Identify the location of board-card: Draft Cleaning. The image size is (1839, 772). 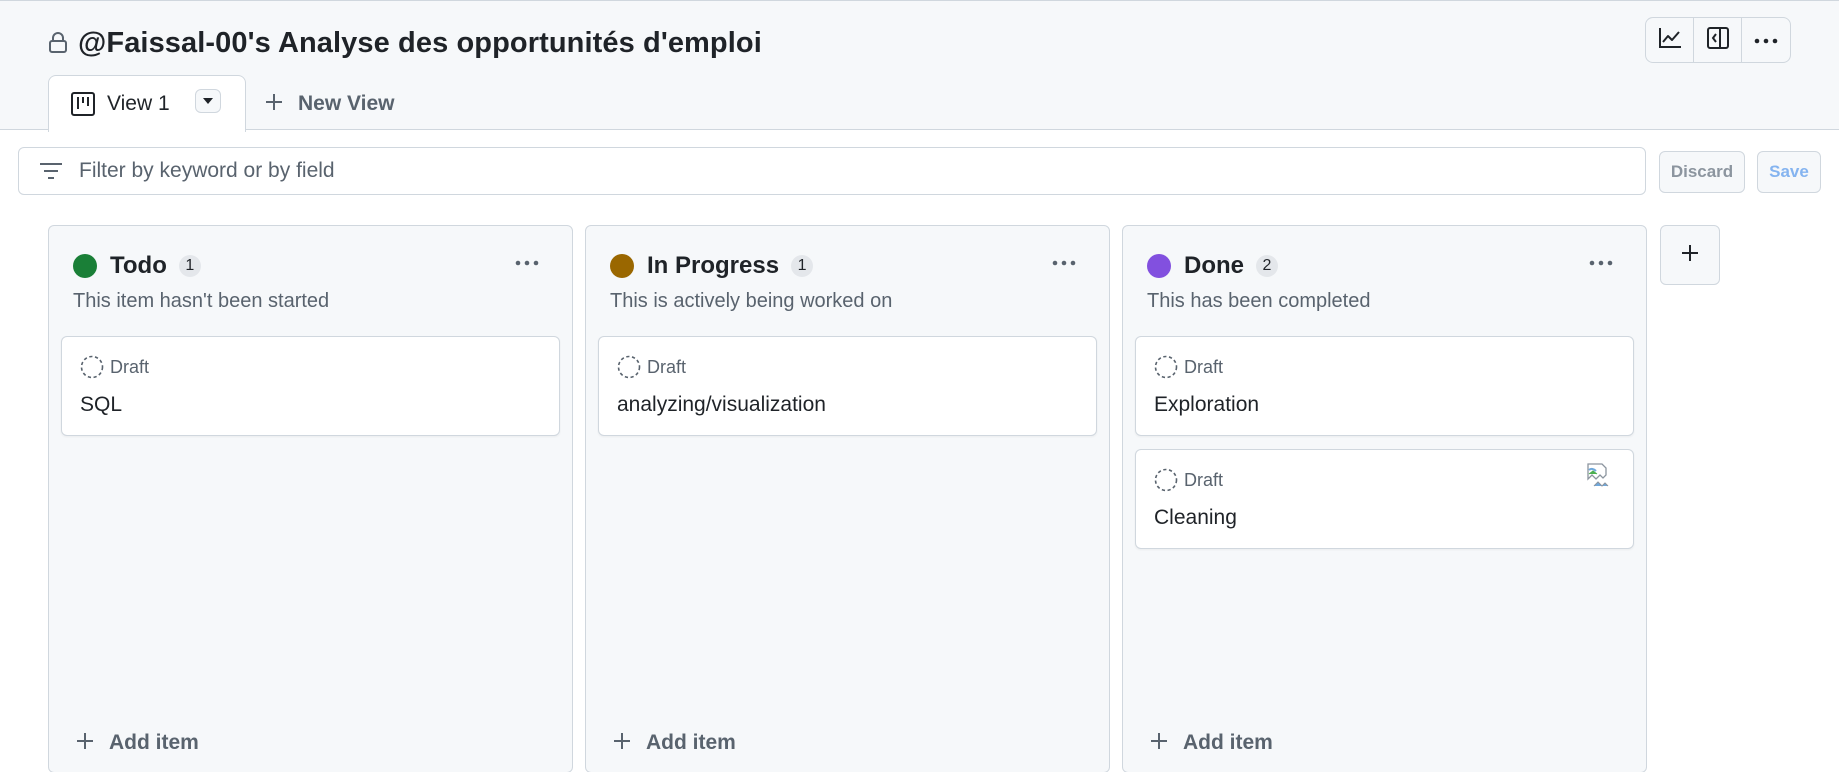
(1384, 499).